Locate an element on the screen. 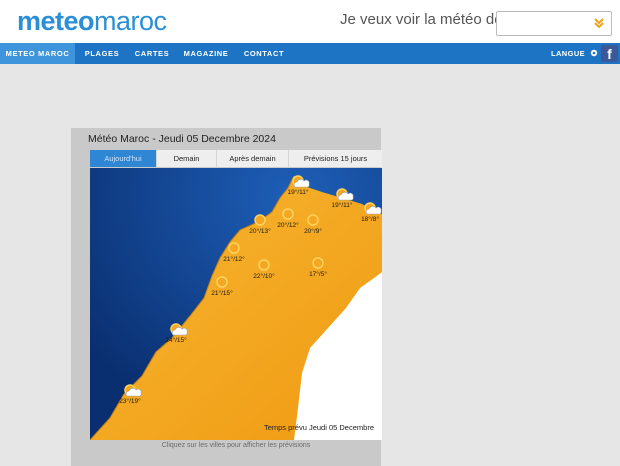  nav-plages: PLAGES is located at coordinates (102, 53).